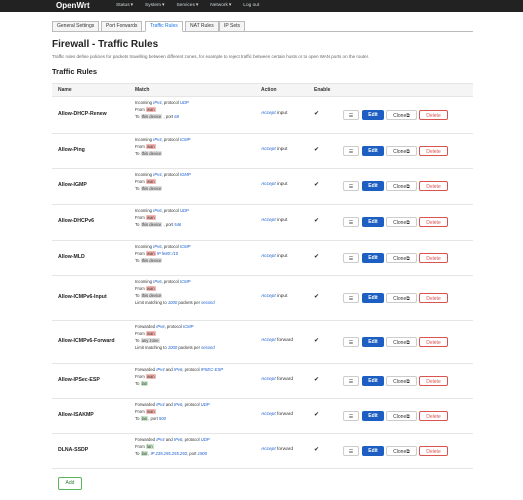 This screenshot has height=500, width=523. Describe the element at coordinates (167, 253) in the screenshot. I see `match-value: IP fe80::/10` at that location.